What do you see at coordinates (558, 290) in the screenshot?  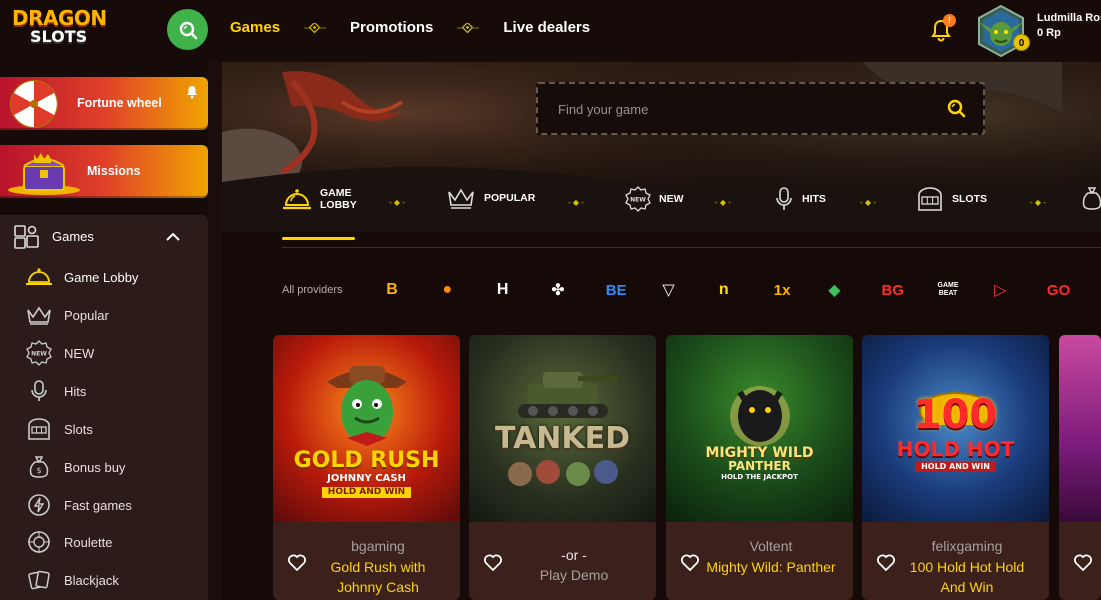 I see `provider-logo: ✤` at bounding box center [558, 290].